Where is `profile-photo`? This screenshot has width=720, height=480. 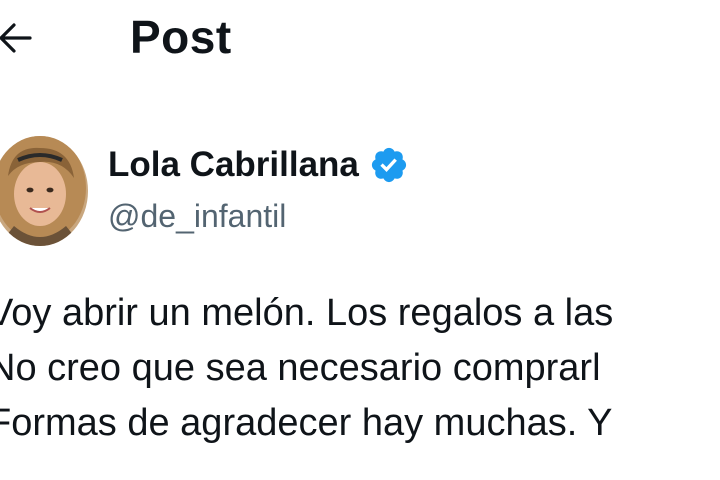 profile-photo is located at coordinates (44, 191).